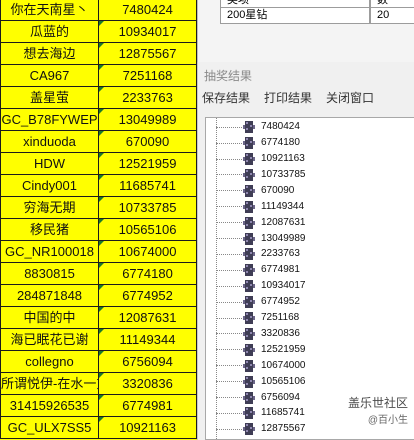  What do you see at coordinates (148, 406) in the screenshot?
I see `sheet-cell-id: 6774981` at bounding box center [148, 406].